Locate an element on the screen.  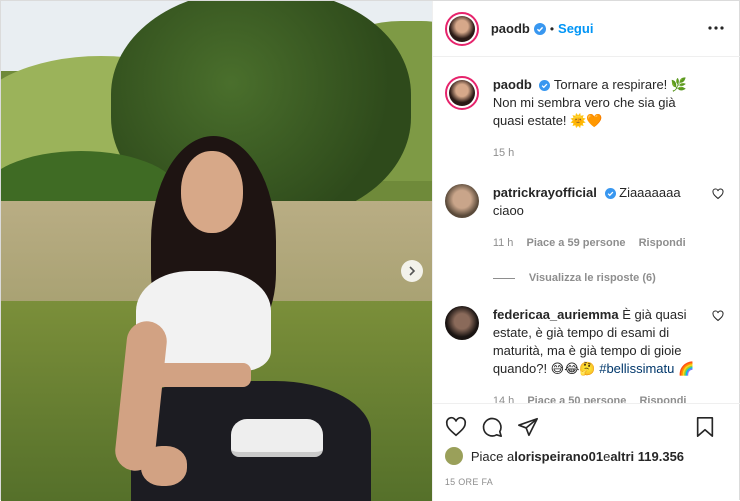
caption-text-1: Tornare a respirare! 🌿 is located at coordinates (620, 84).